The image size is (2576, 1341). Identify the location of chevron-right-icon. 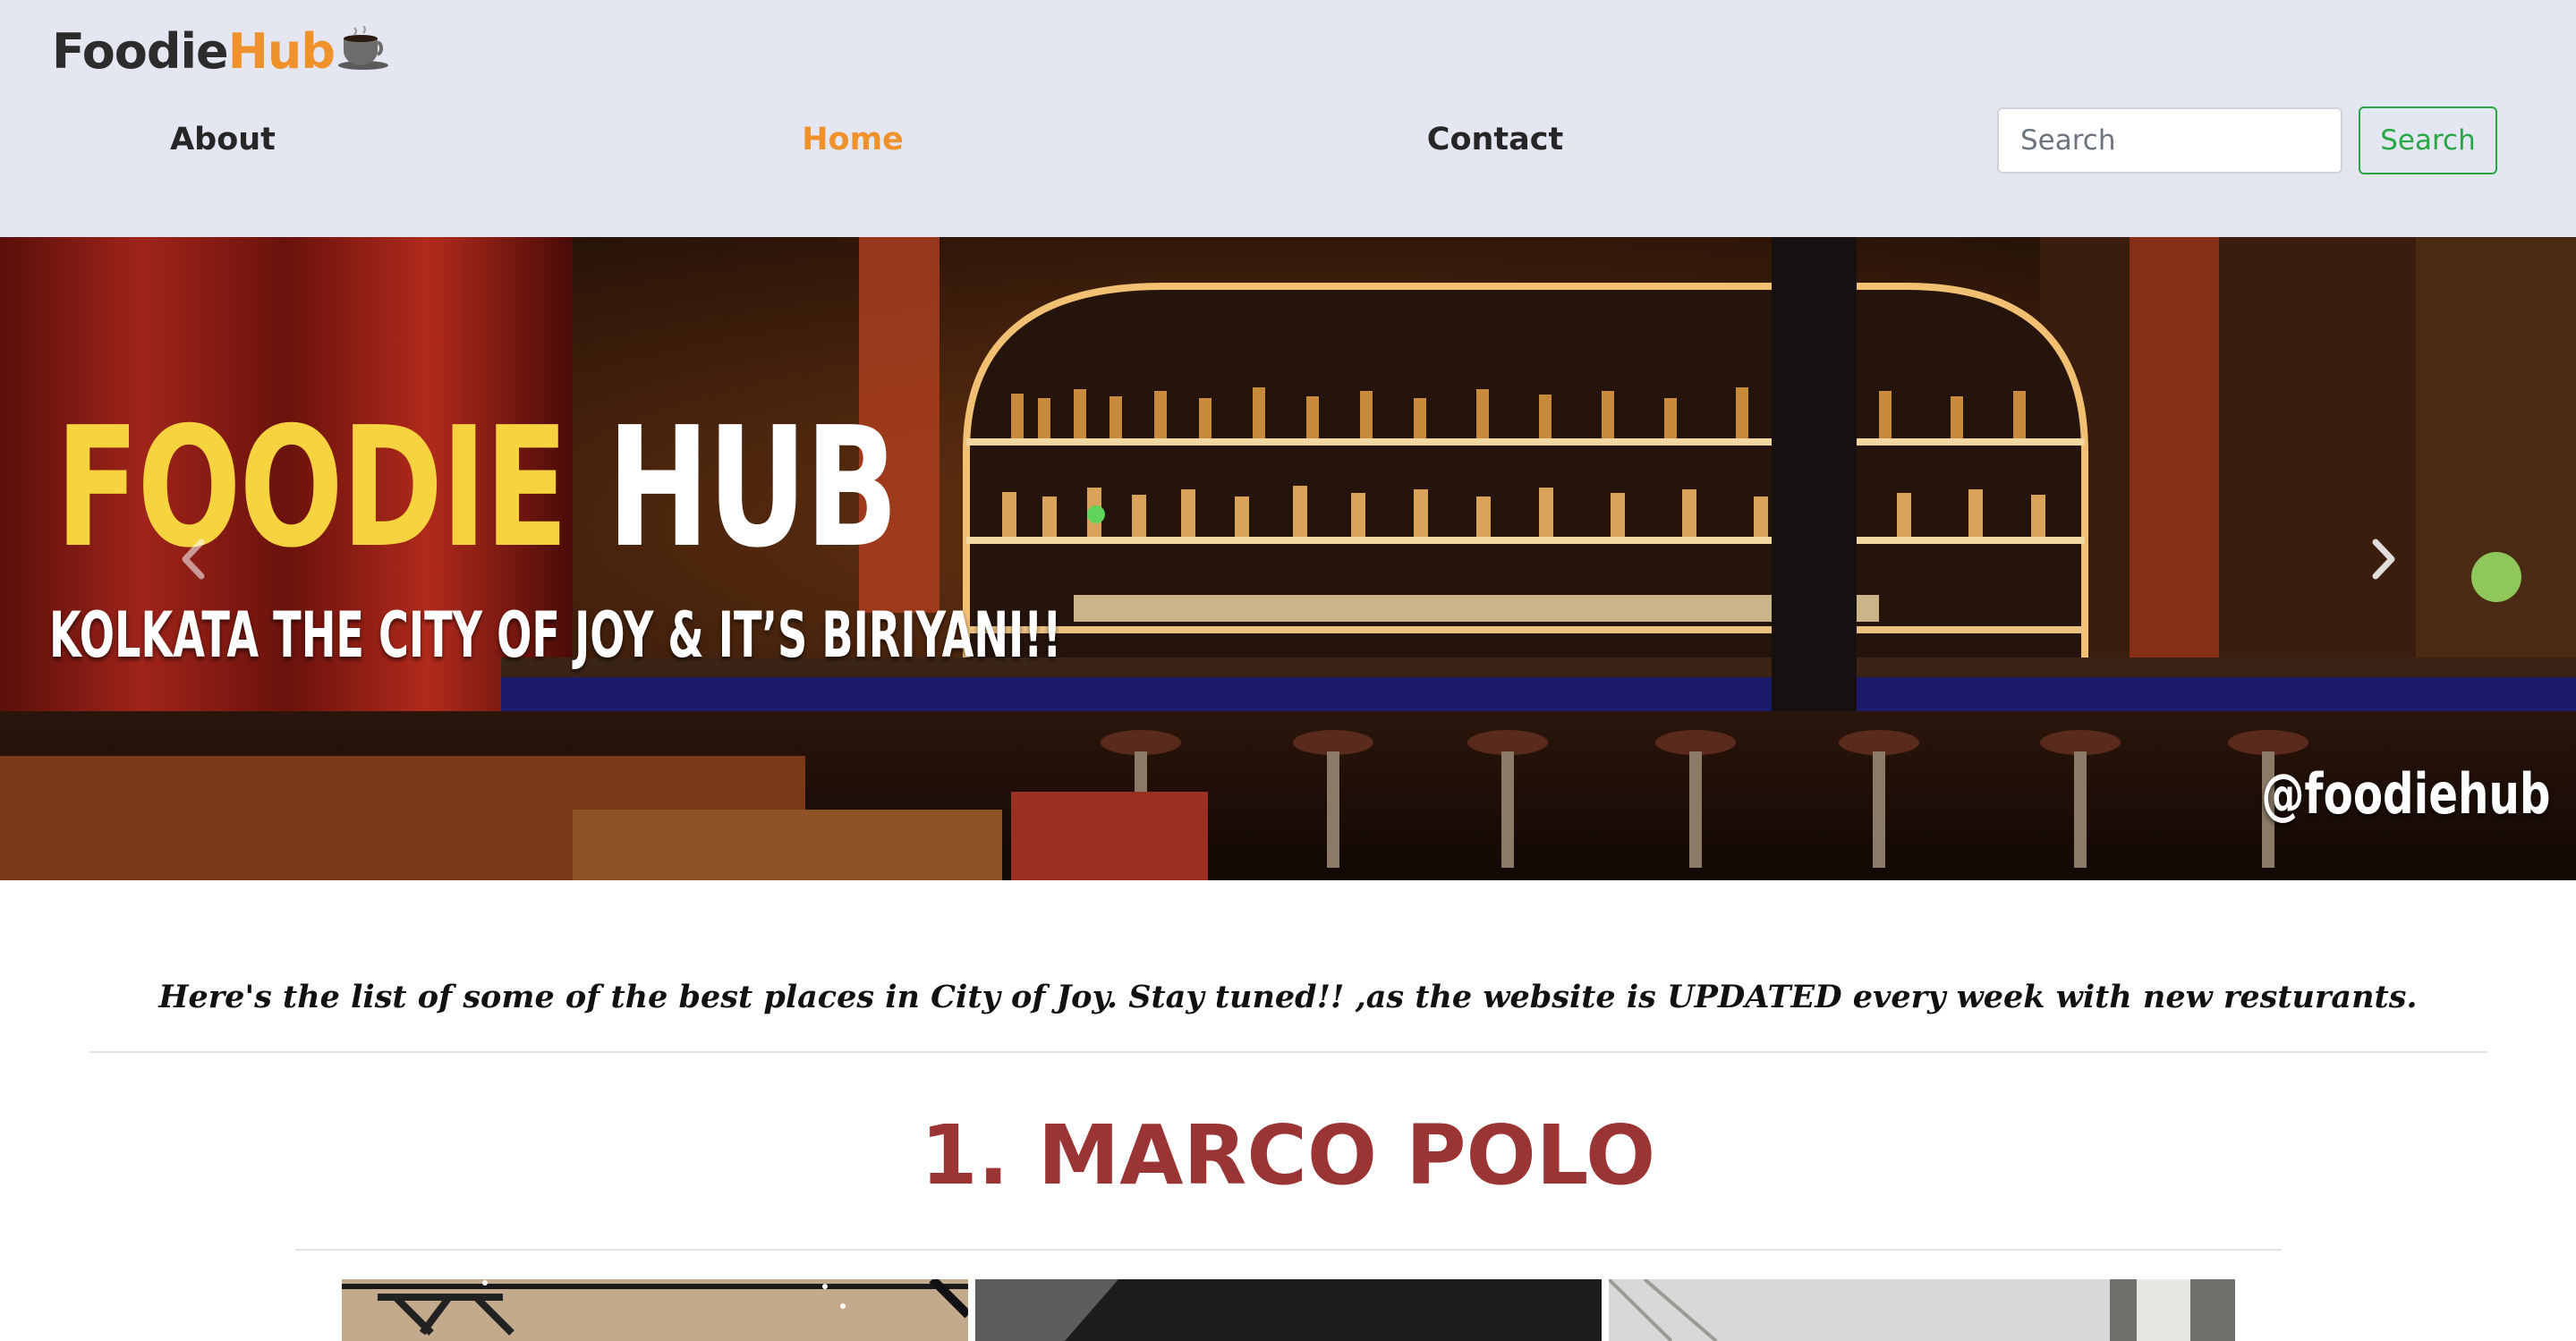
(2383, 559).